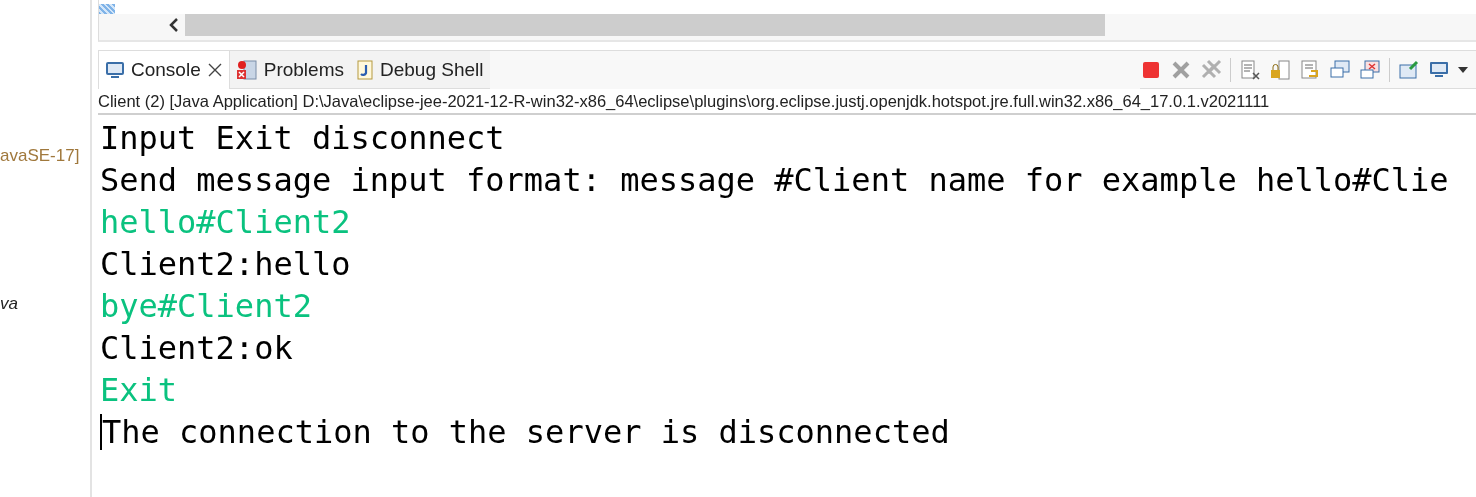 This screenshot has width=1476, height=497. Describe the element at coordinates (1250, 69) in the screenshot. I see `clear-icon` at that location.